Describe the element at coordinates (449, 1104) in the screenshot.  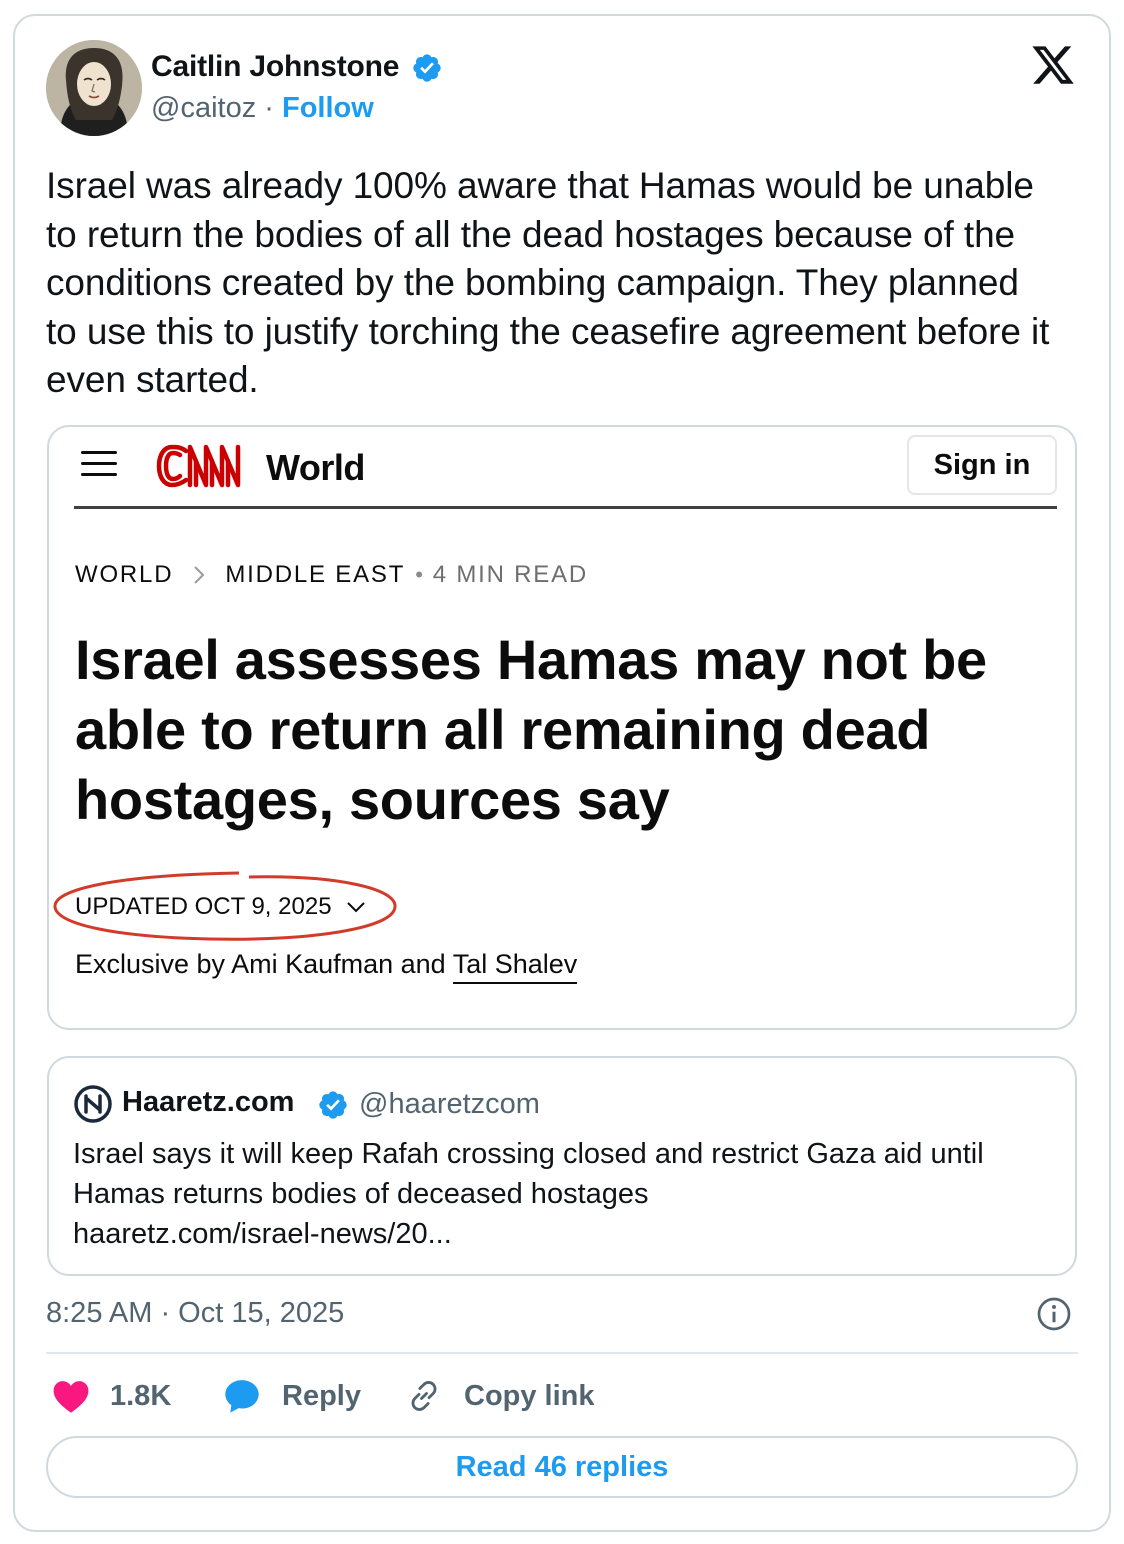
I see `quoted-author-handle: @haaretzcom` at that location.